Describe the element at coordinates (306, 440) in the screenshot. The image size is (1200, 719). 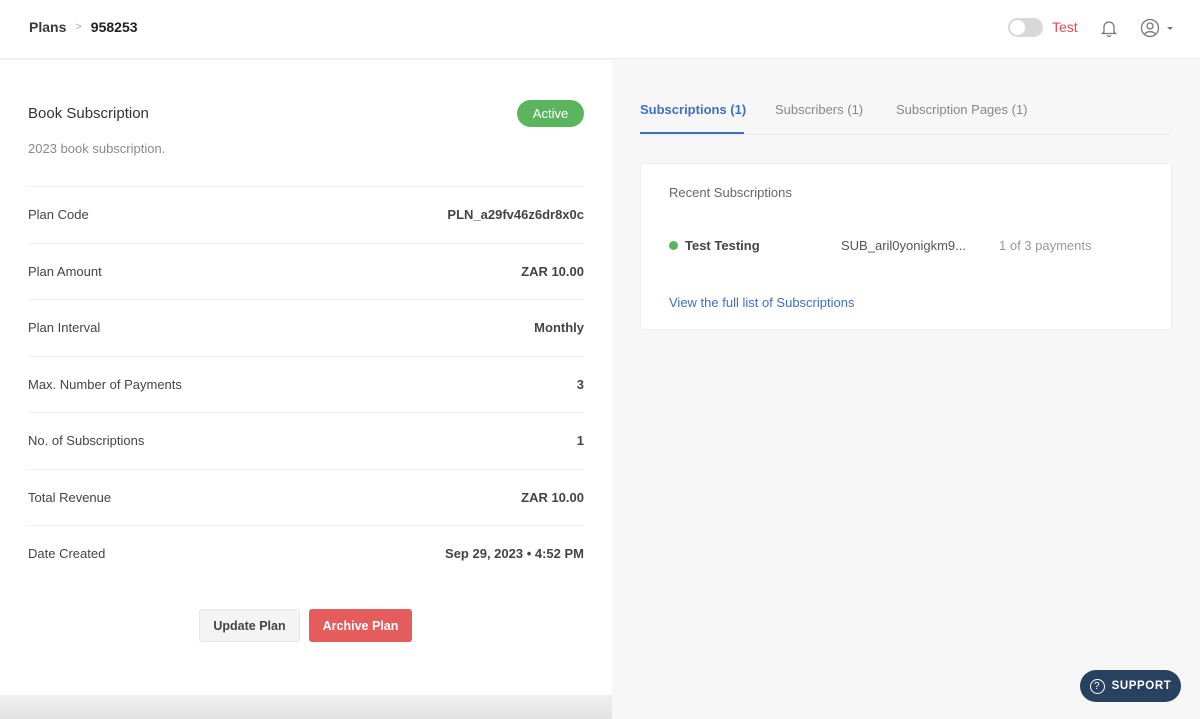
I see `detail-row-subscriptions-count: No. of Subscriptions 1` at that location.